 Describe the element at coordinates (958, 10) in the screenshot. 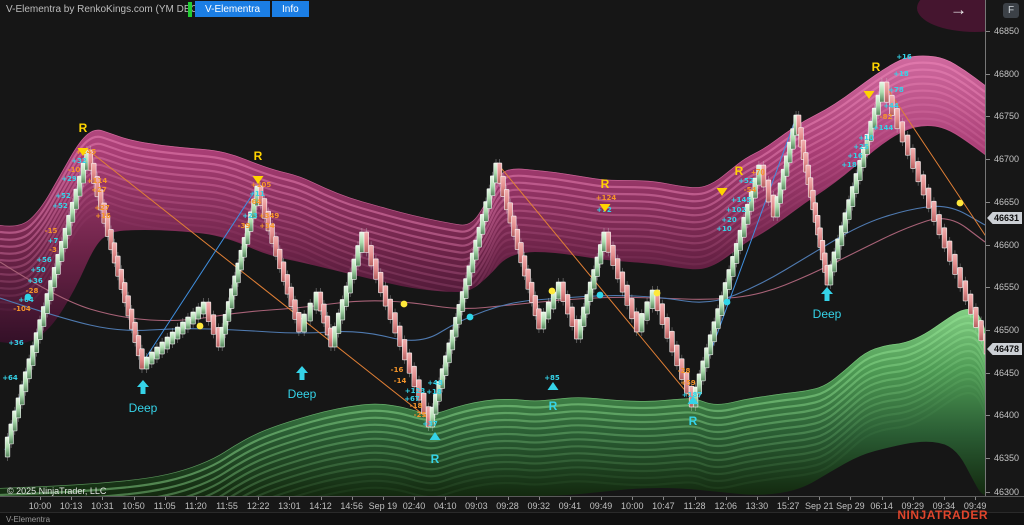

I see `go-to-latest-arrow-icon: →` at that location.